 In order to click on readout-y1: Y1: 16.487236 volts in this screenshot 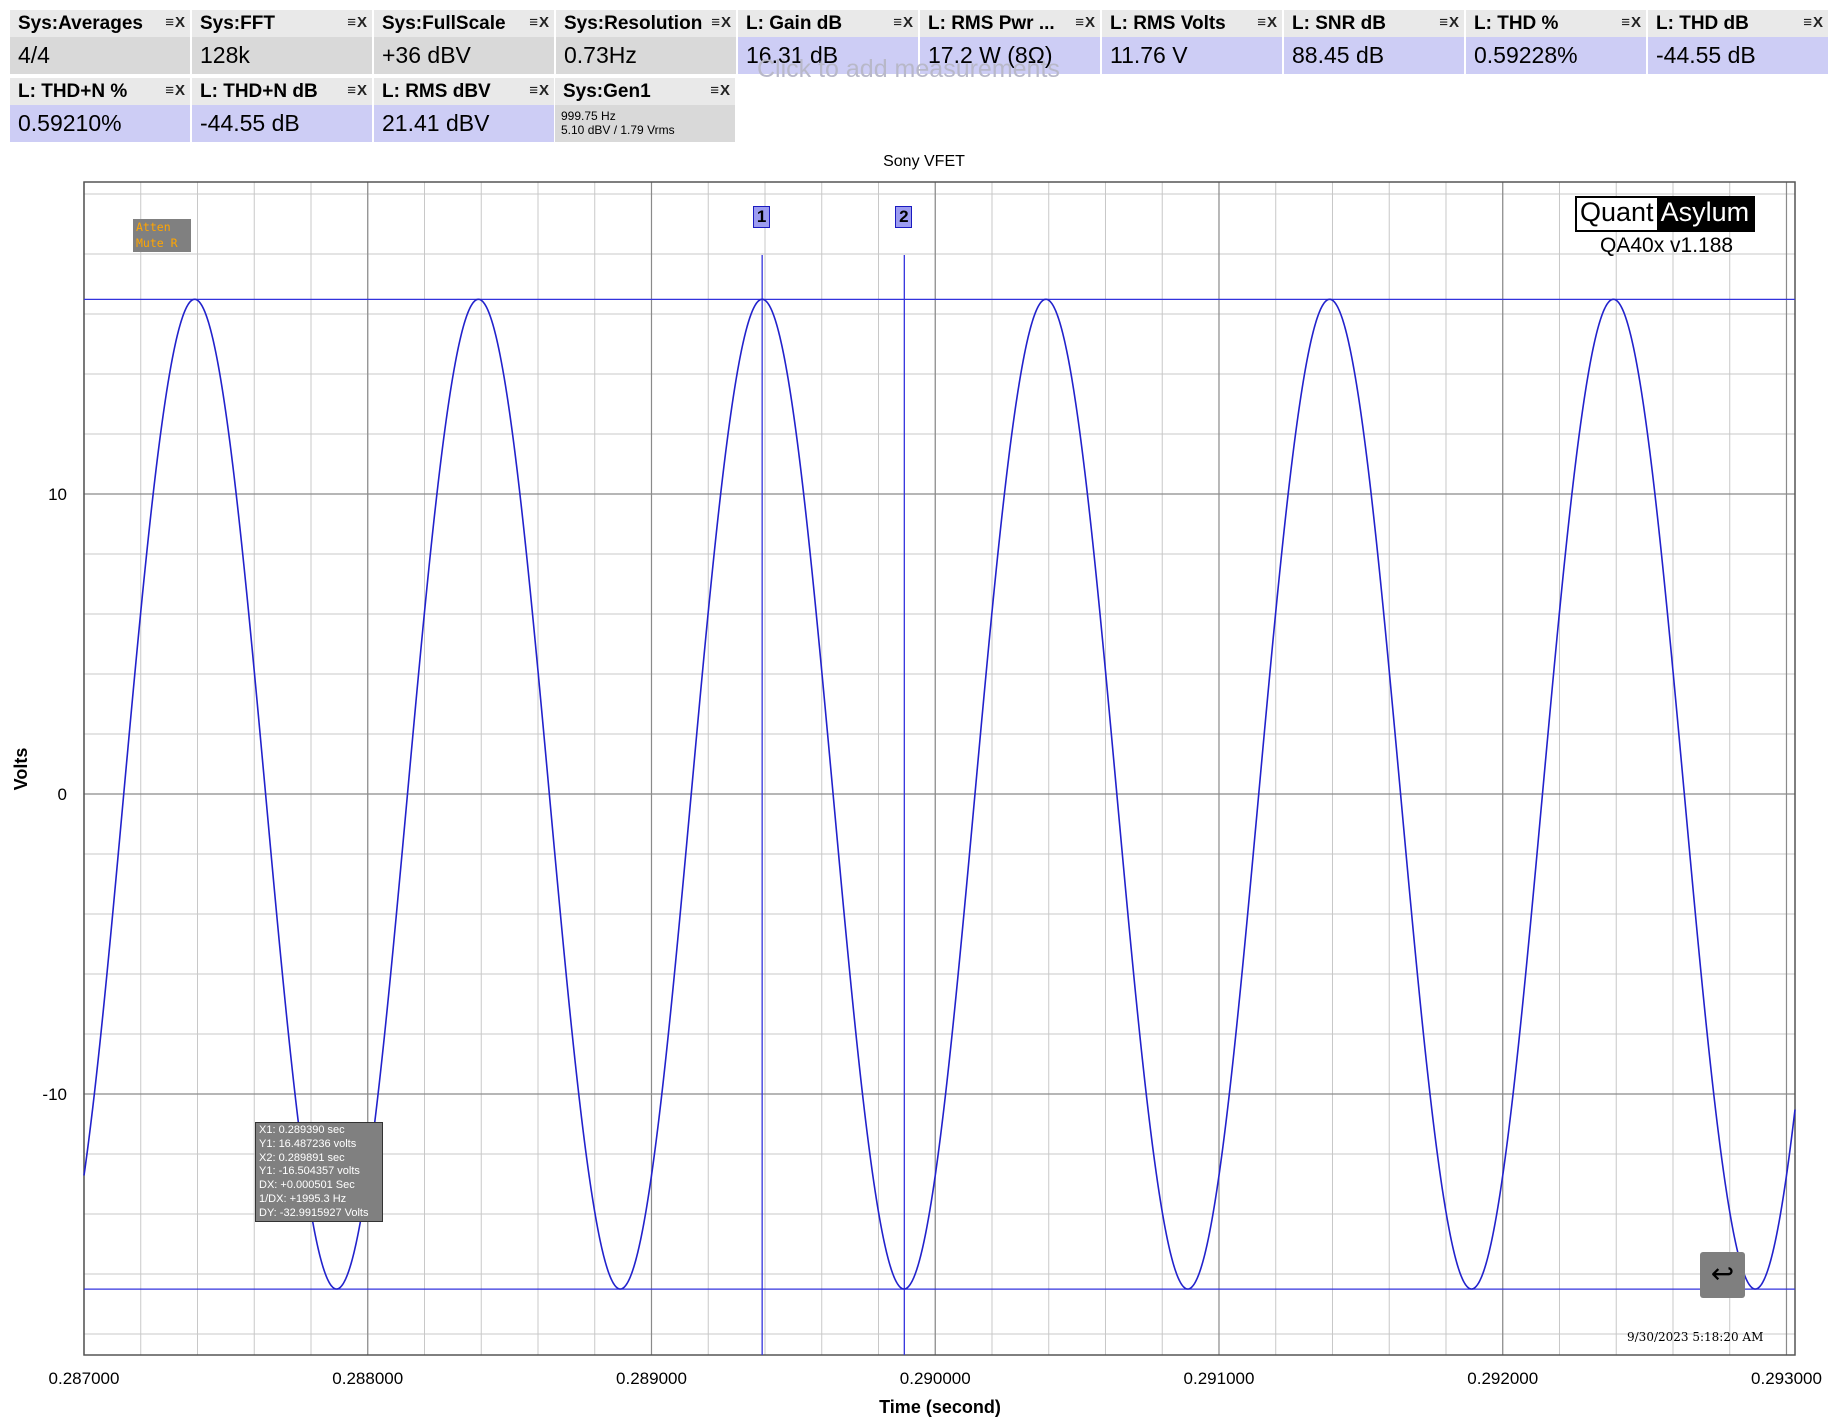, I will do `click(308, 1143)`.